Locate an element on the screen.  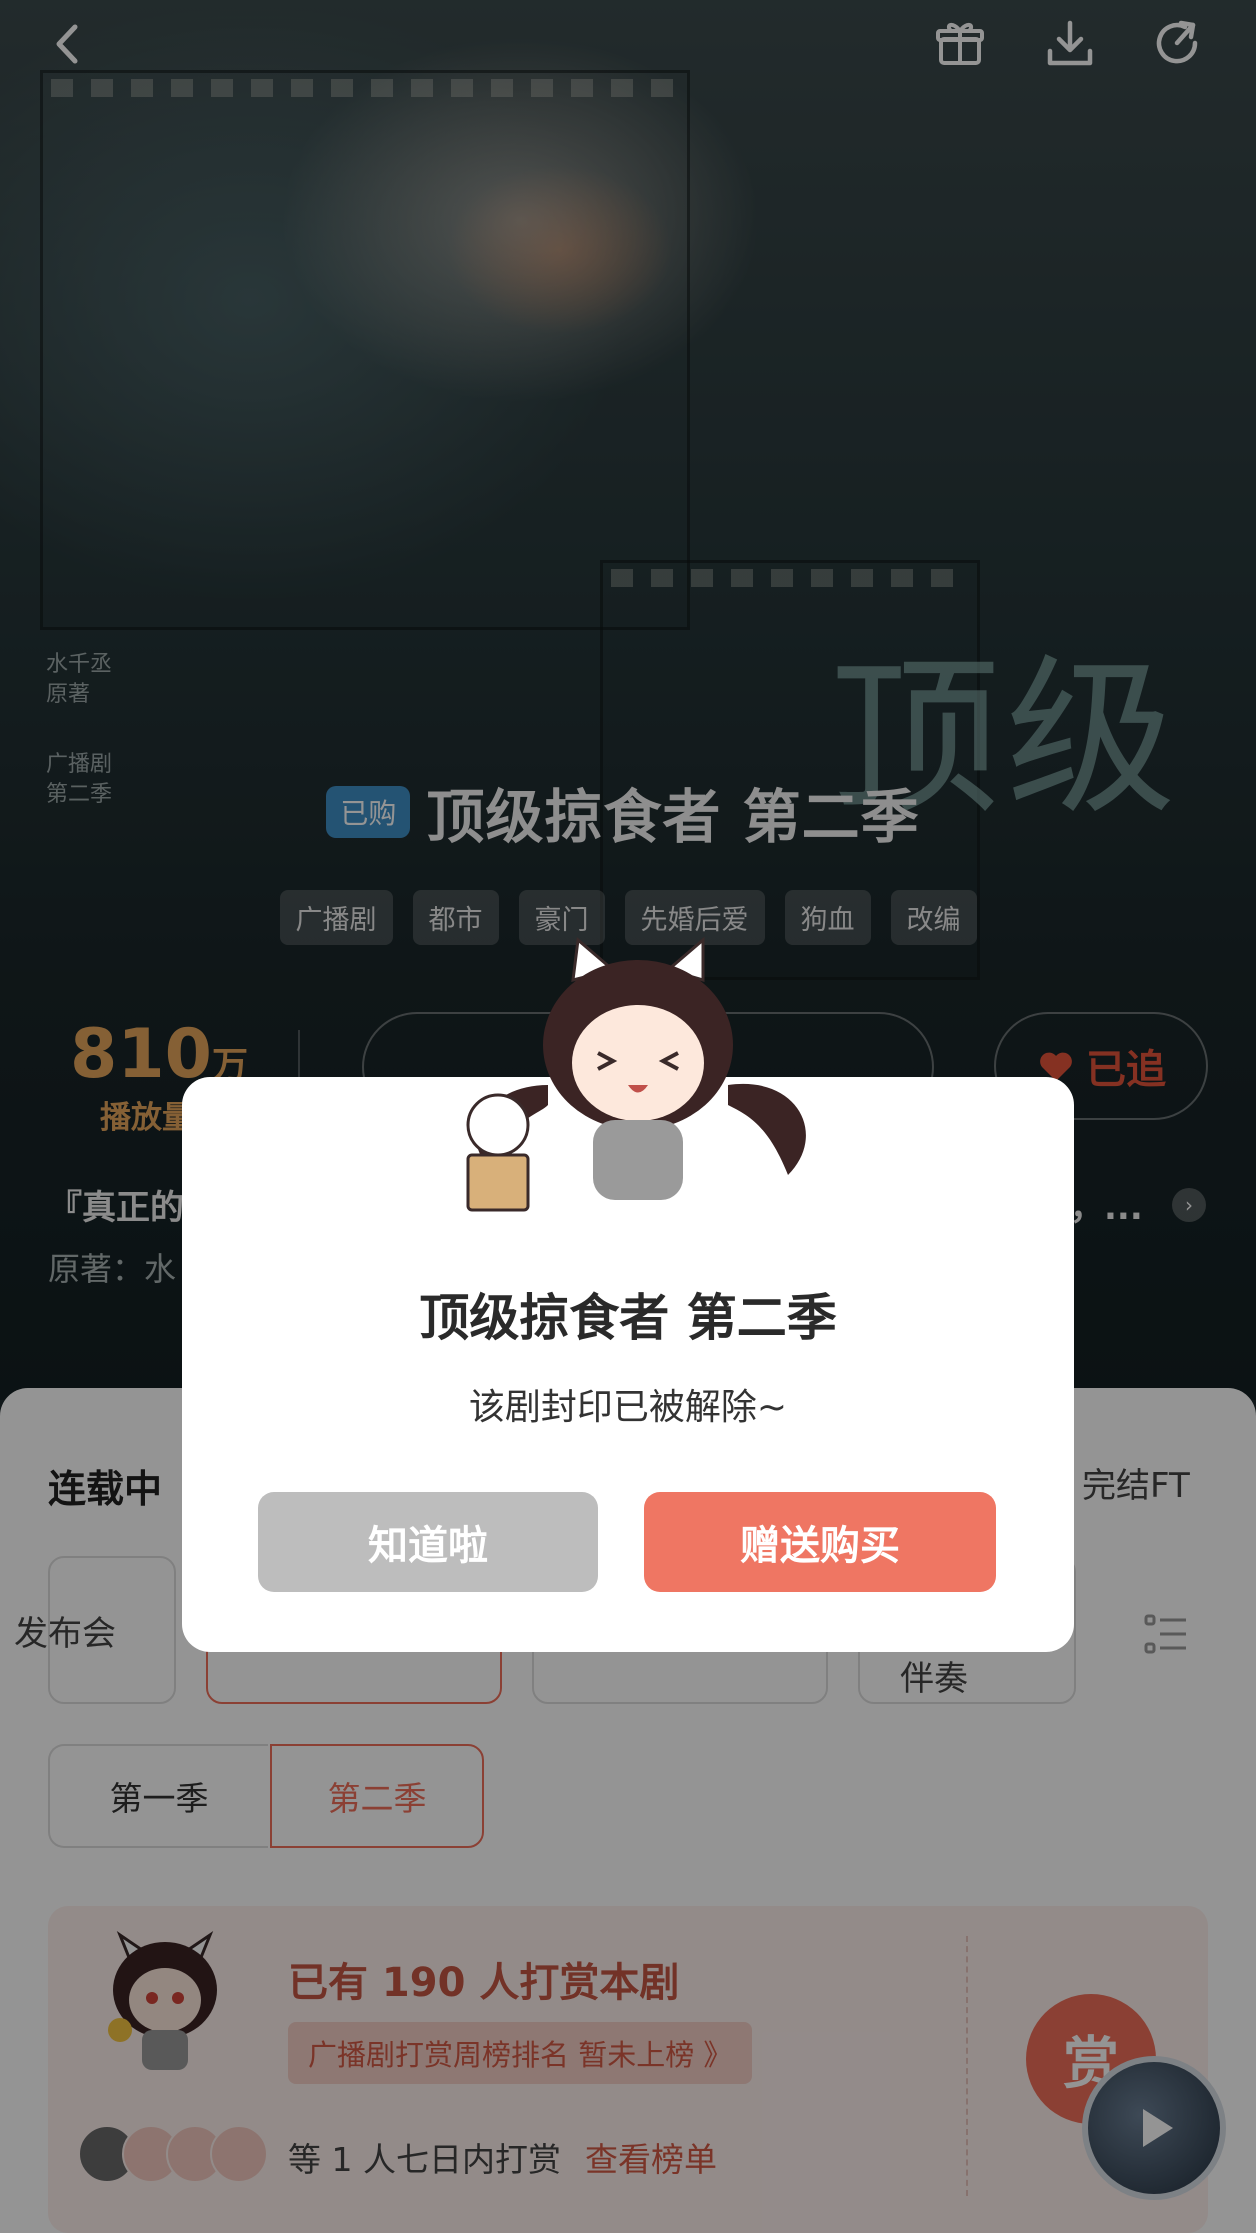
dialog-message: 该剧封印已被解除~ is located at coordinates (628, 1407).